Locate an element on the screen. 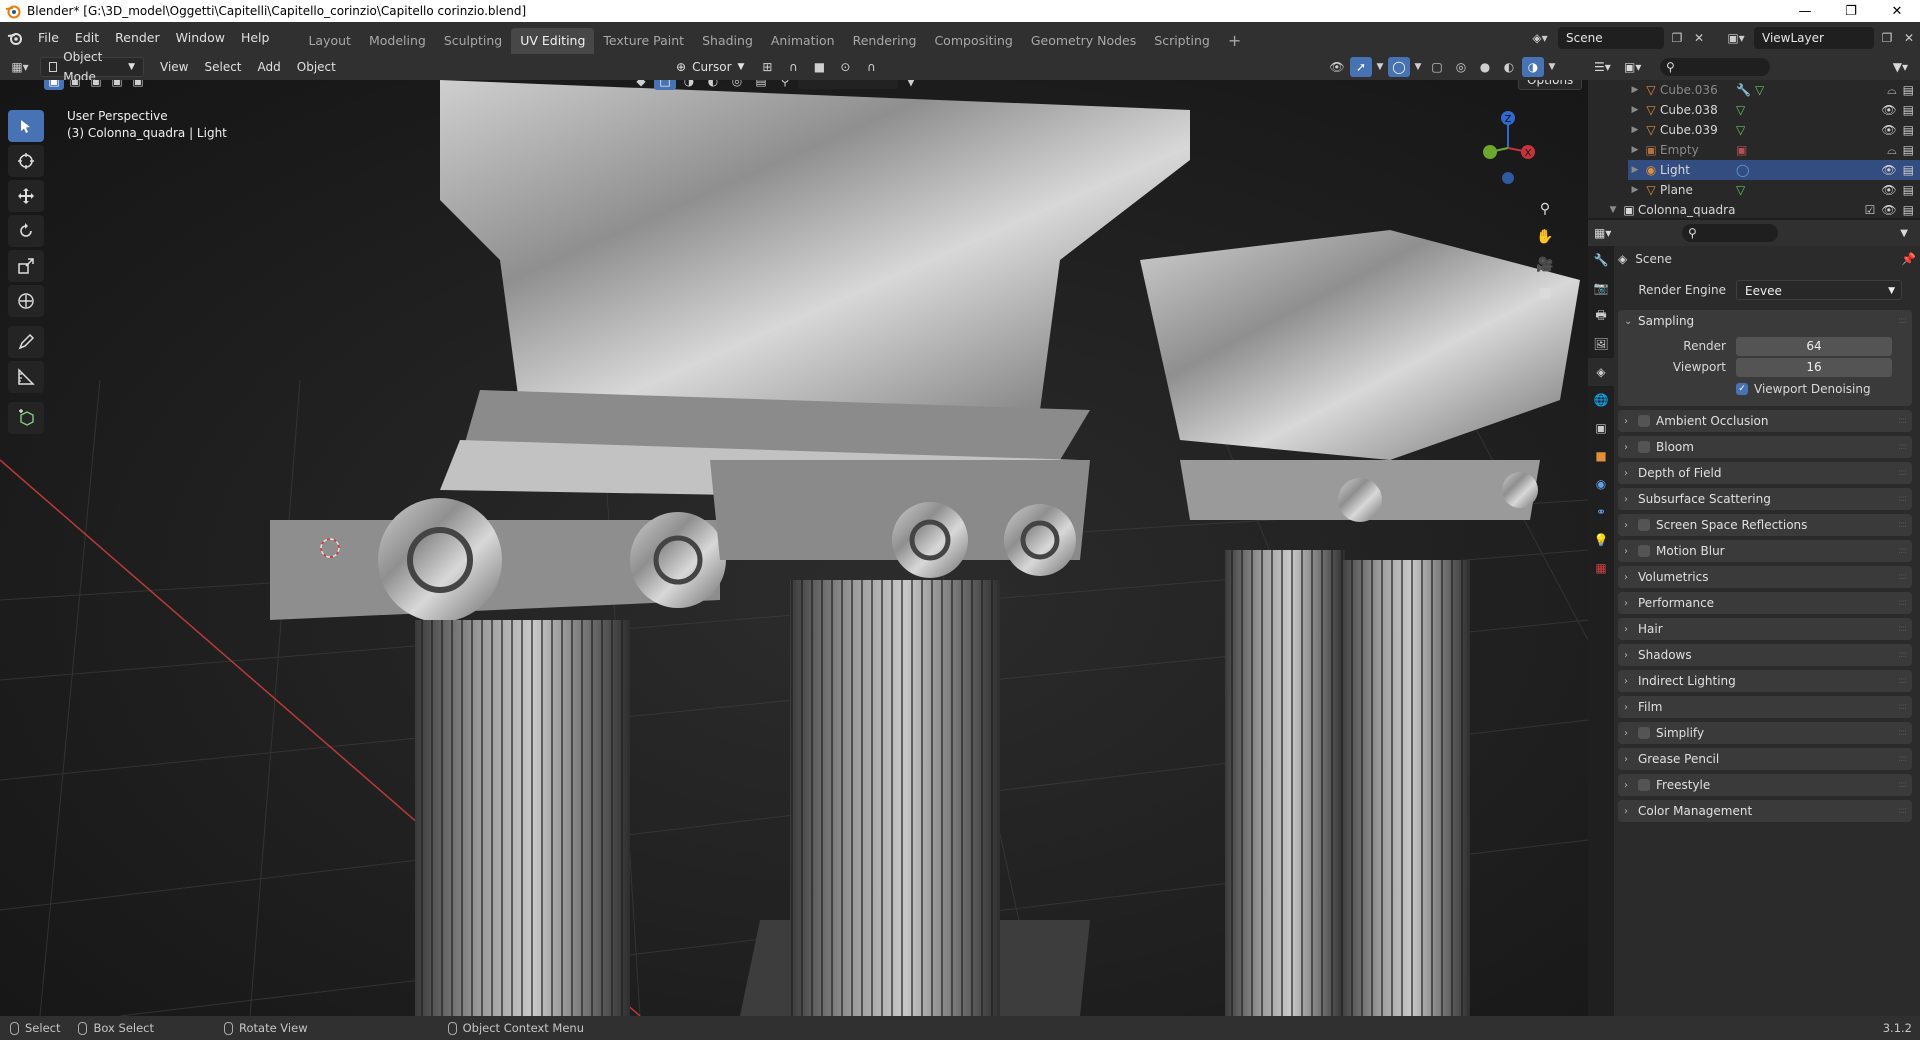 The height and width of the screenshot is (1040, 1920). close-button: ✕ is located at coordinates (1897, 11).